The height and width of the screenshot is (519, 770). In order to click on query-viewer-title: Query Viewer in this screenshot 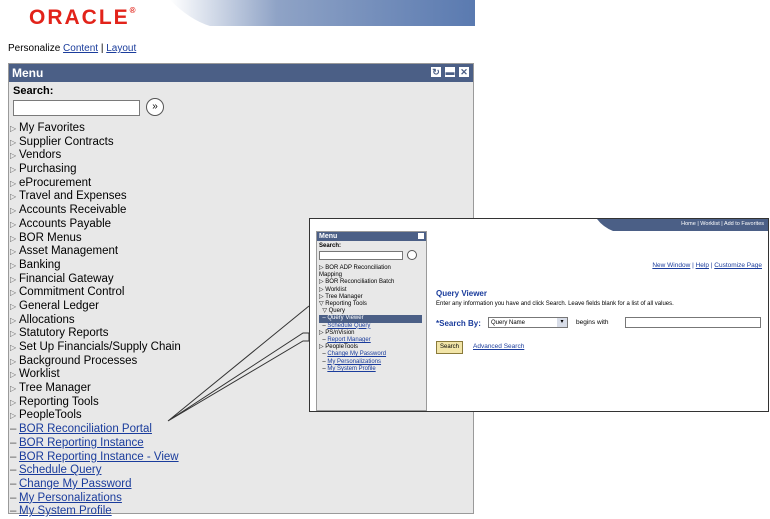, I will do `click(461, 293)`.